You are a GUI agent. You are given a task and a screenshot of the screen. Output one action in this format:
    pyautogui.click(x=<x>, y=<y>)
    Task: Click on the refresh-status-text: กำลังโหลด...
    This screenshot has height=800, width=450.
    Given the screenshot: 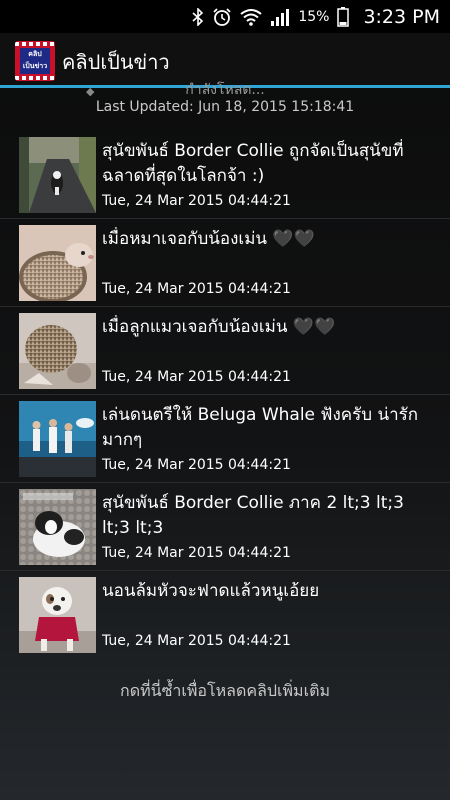 What is the action you would take?
    pyautogui.click(x=225, y=90)
    